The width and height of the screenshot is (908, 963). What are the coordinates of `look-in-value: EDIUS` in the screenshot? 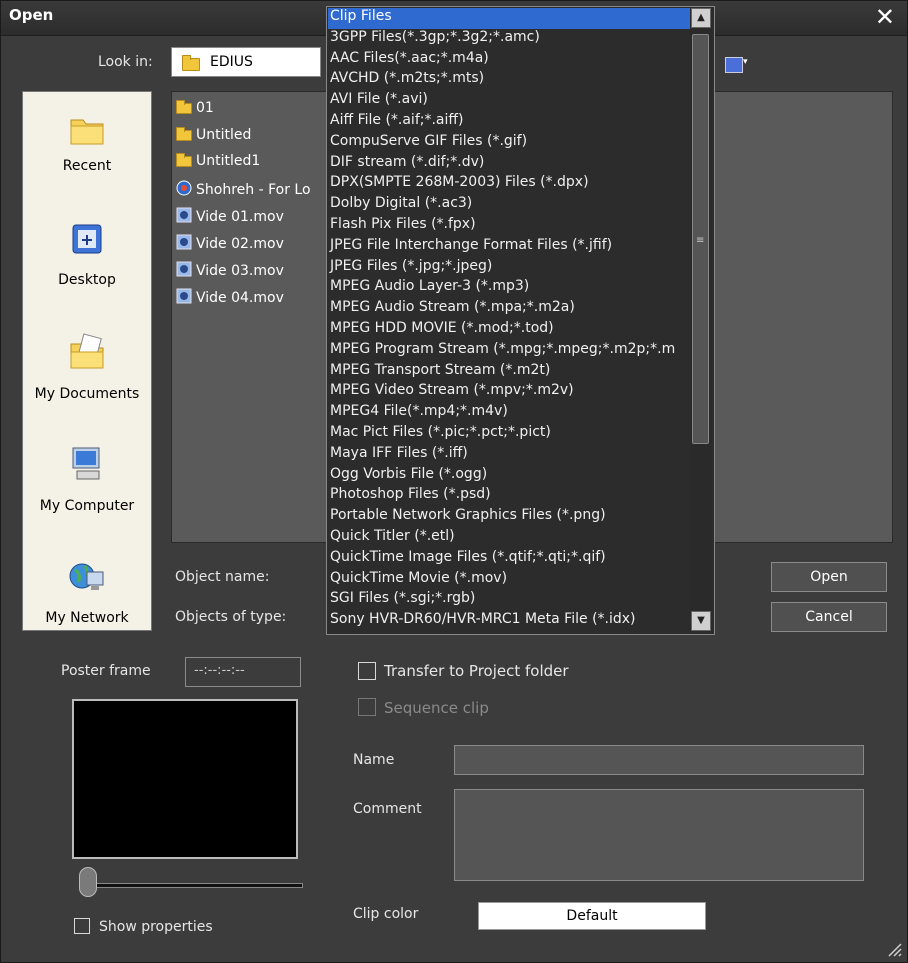 It's located at (231, 62).